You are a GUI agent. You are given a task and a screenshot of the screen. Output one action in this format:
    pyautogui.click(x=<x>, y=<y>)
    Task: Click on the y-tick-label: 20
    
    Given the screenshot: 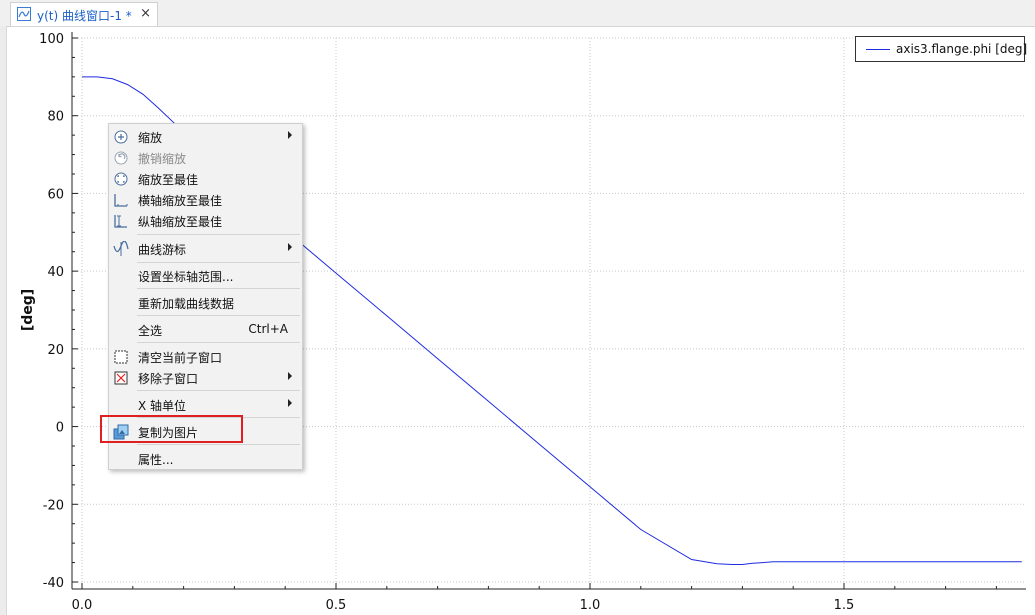 What is the action you would take?
    pyautogui.click(x=55, y=350)
    